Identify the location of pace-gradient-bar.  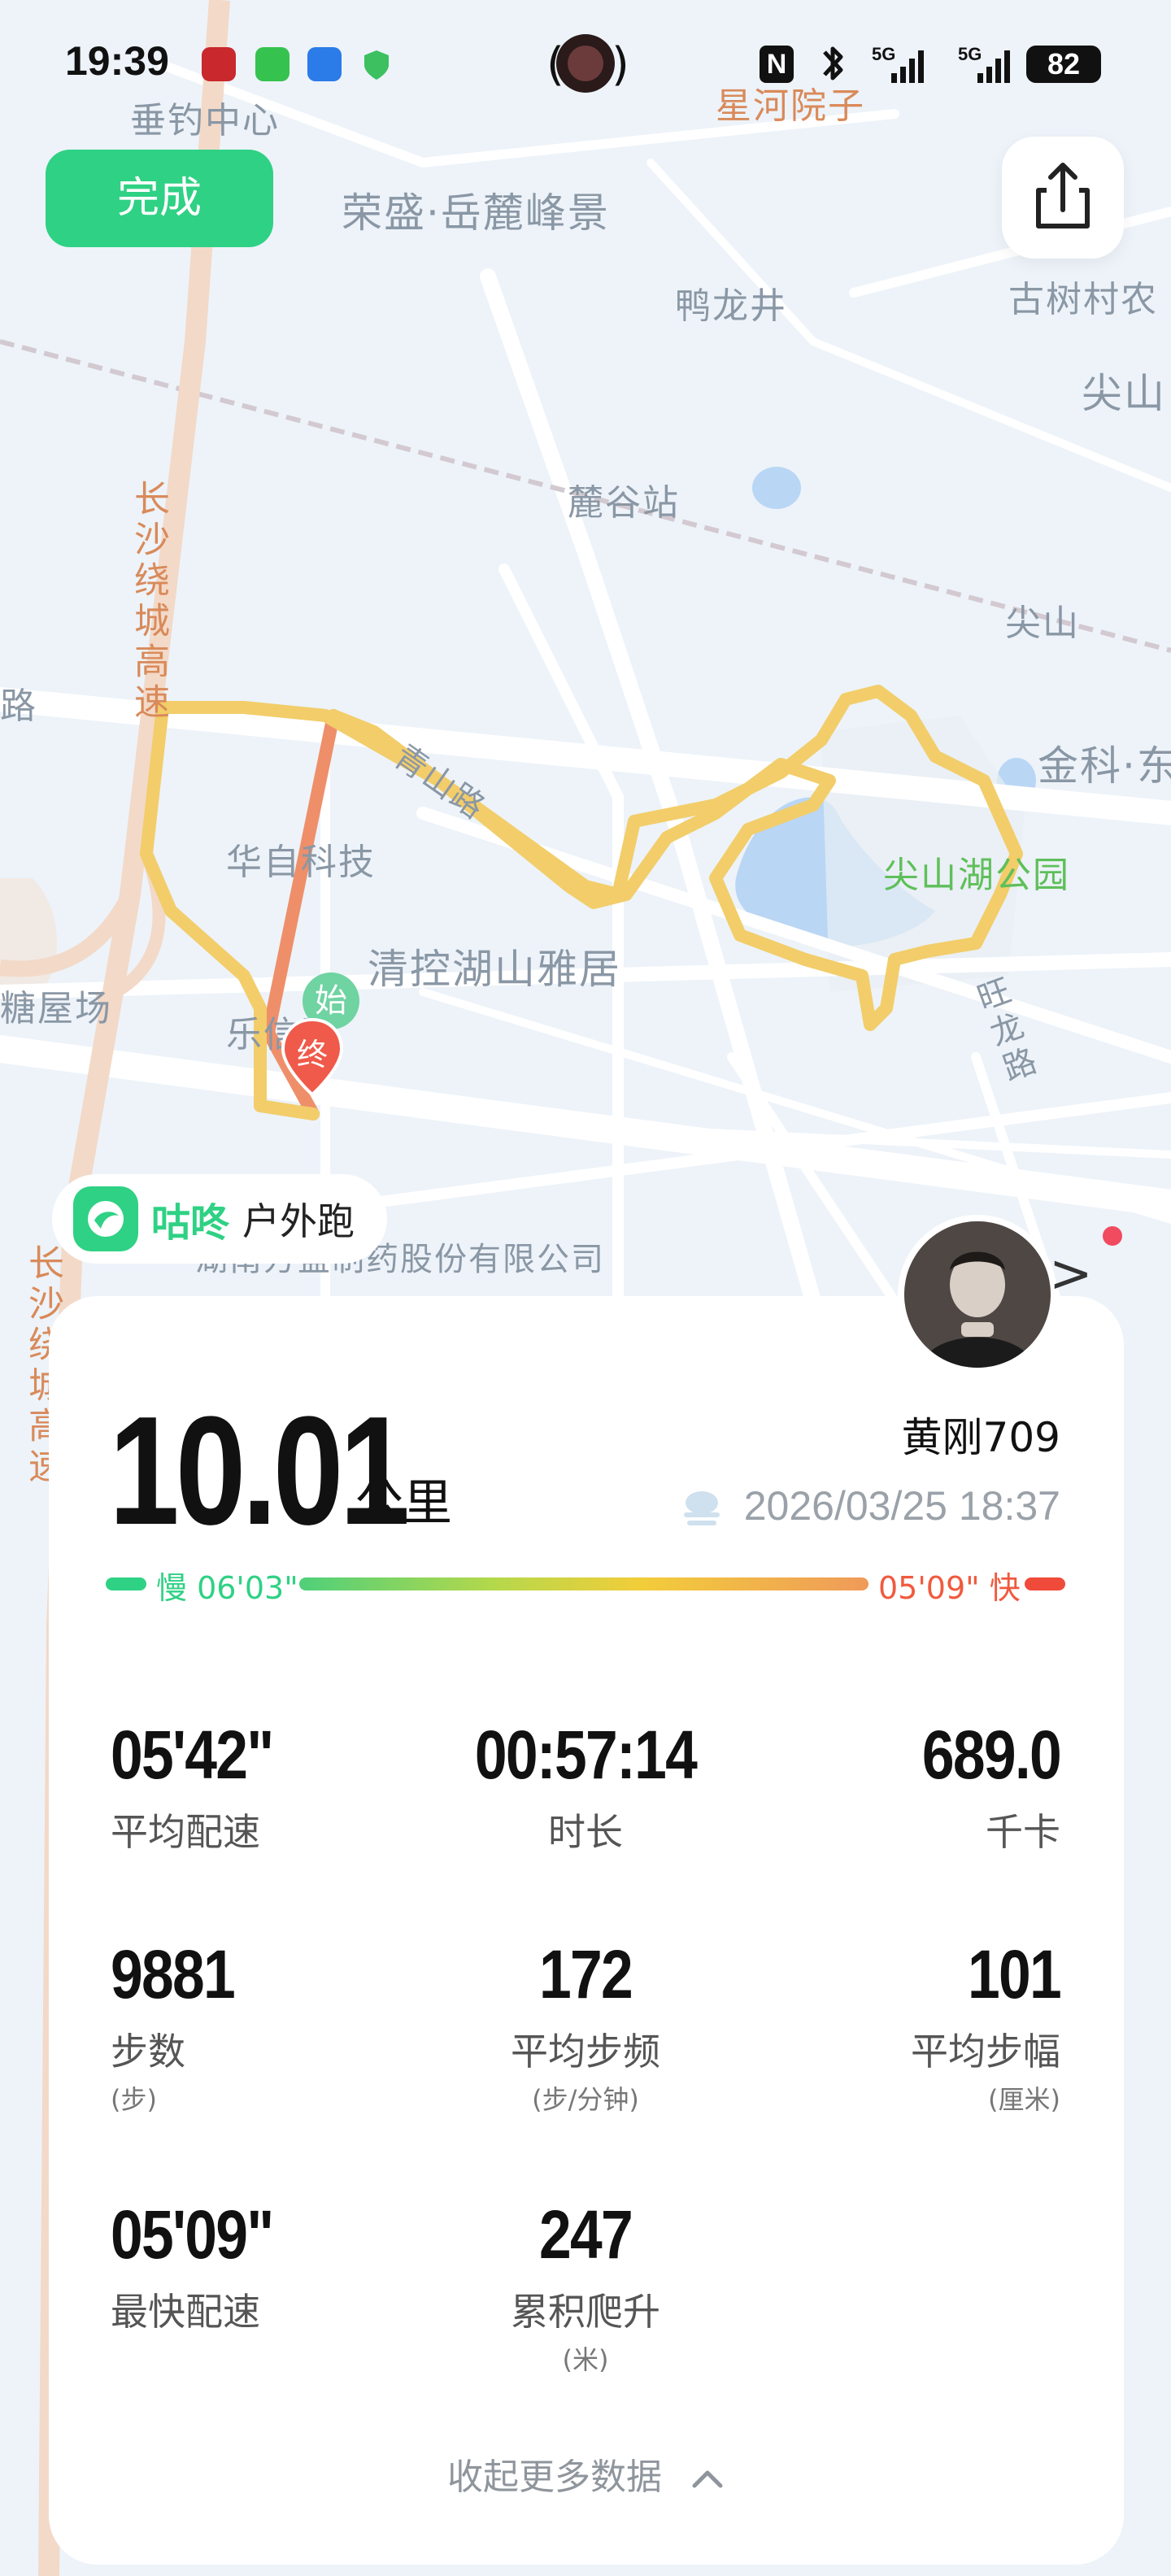
(583, 1584).